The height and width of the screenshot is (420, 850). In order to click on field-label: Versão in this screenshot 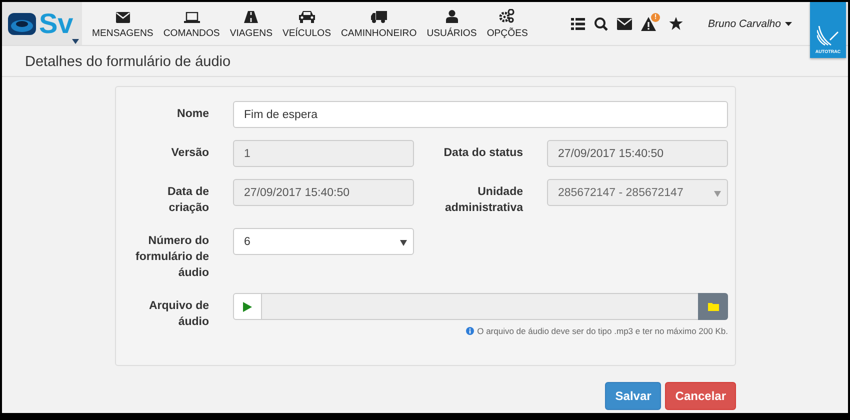, I will do `click(189, 153)`.